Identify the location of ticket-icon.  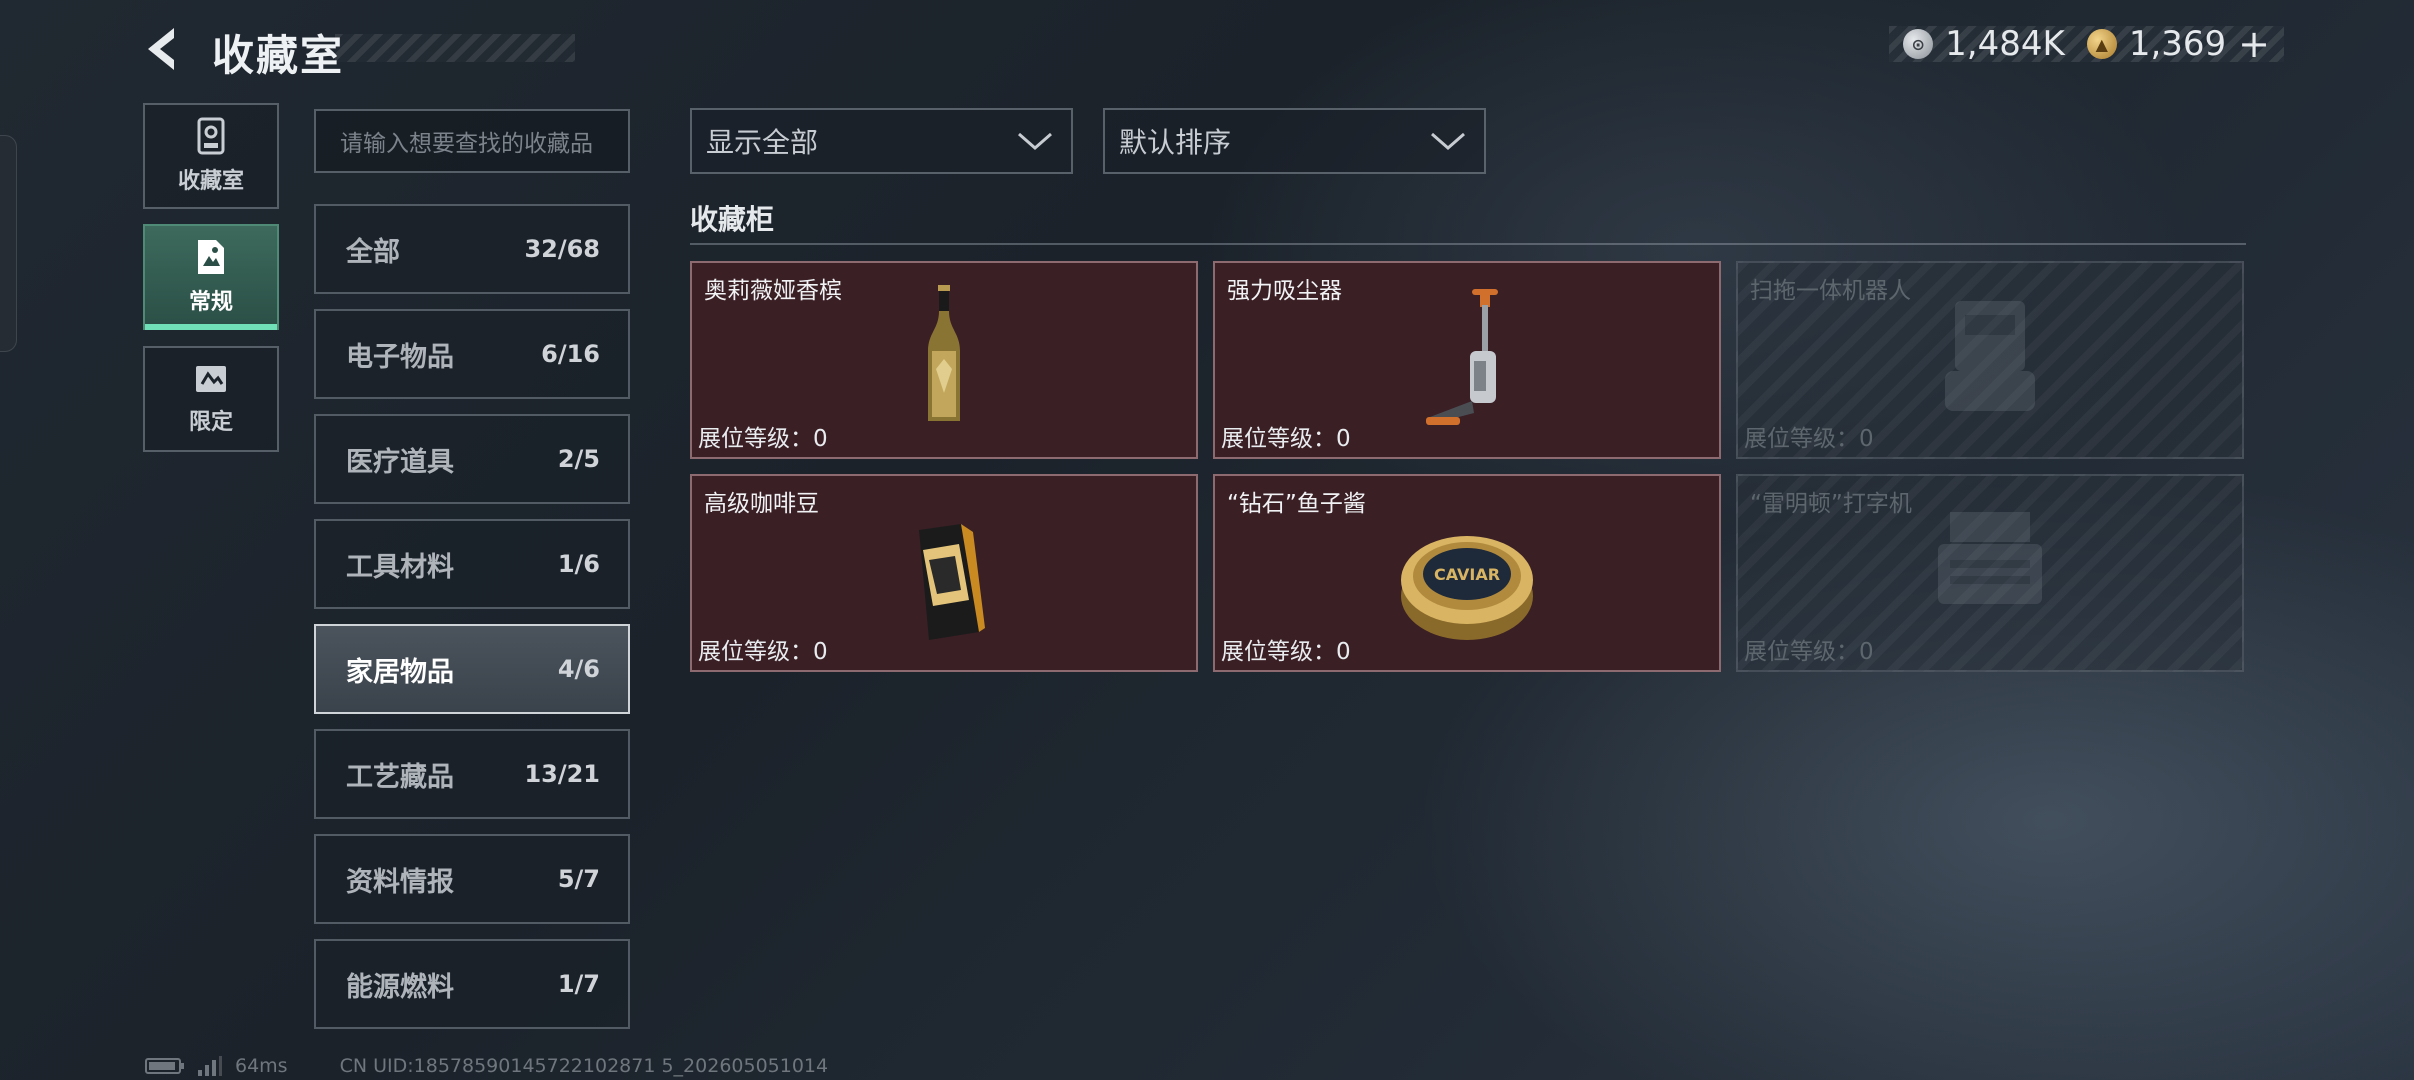
(211, 379).